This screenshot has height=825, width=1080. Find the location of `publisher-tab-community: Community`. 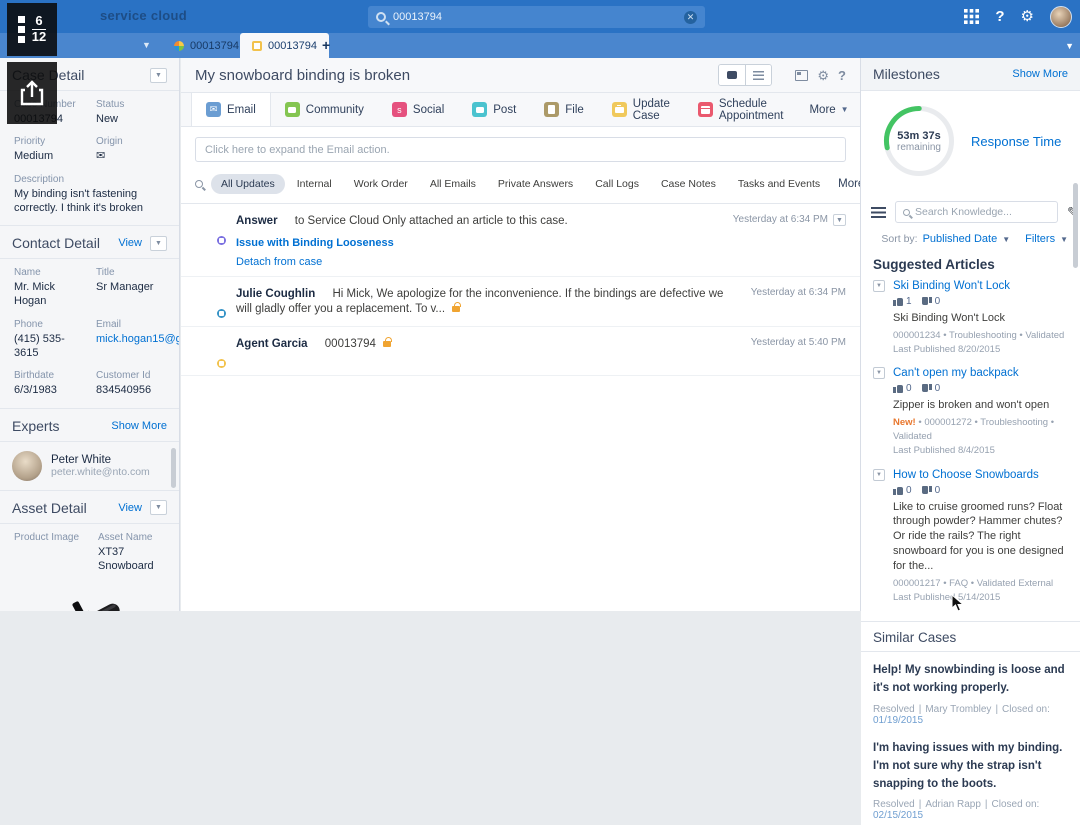

publisher-tab-community: Community is located at coordinates (324, 109).